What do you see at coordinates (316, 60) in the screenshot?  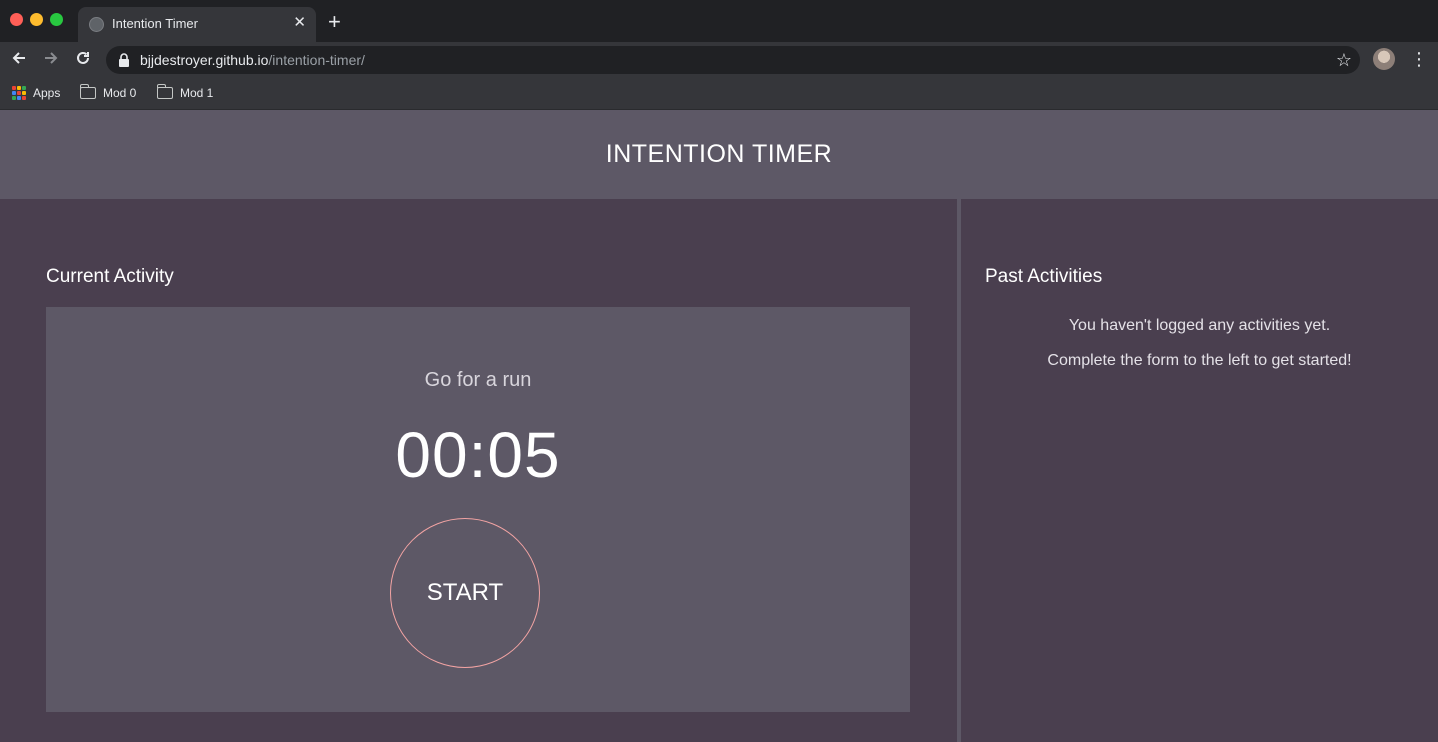 I see `url-path: /intention-timer/` at bounding box center [316, 60].